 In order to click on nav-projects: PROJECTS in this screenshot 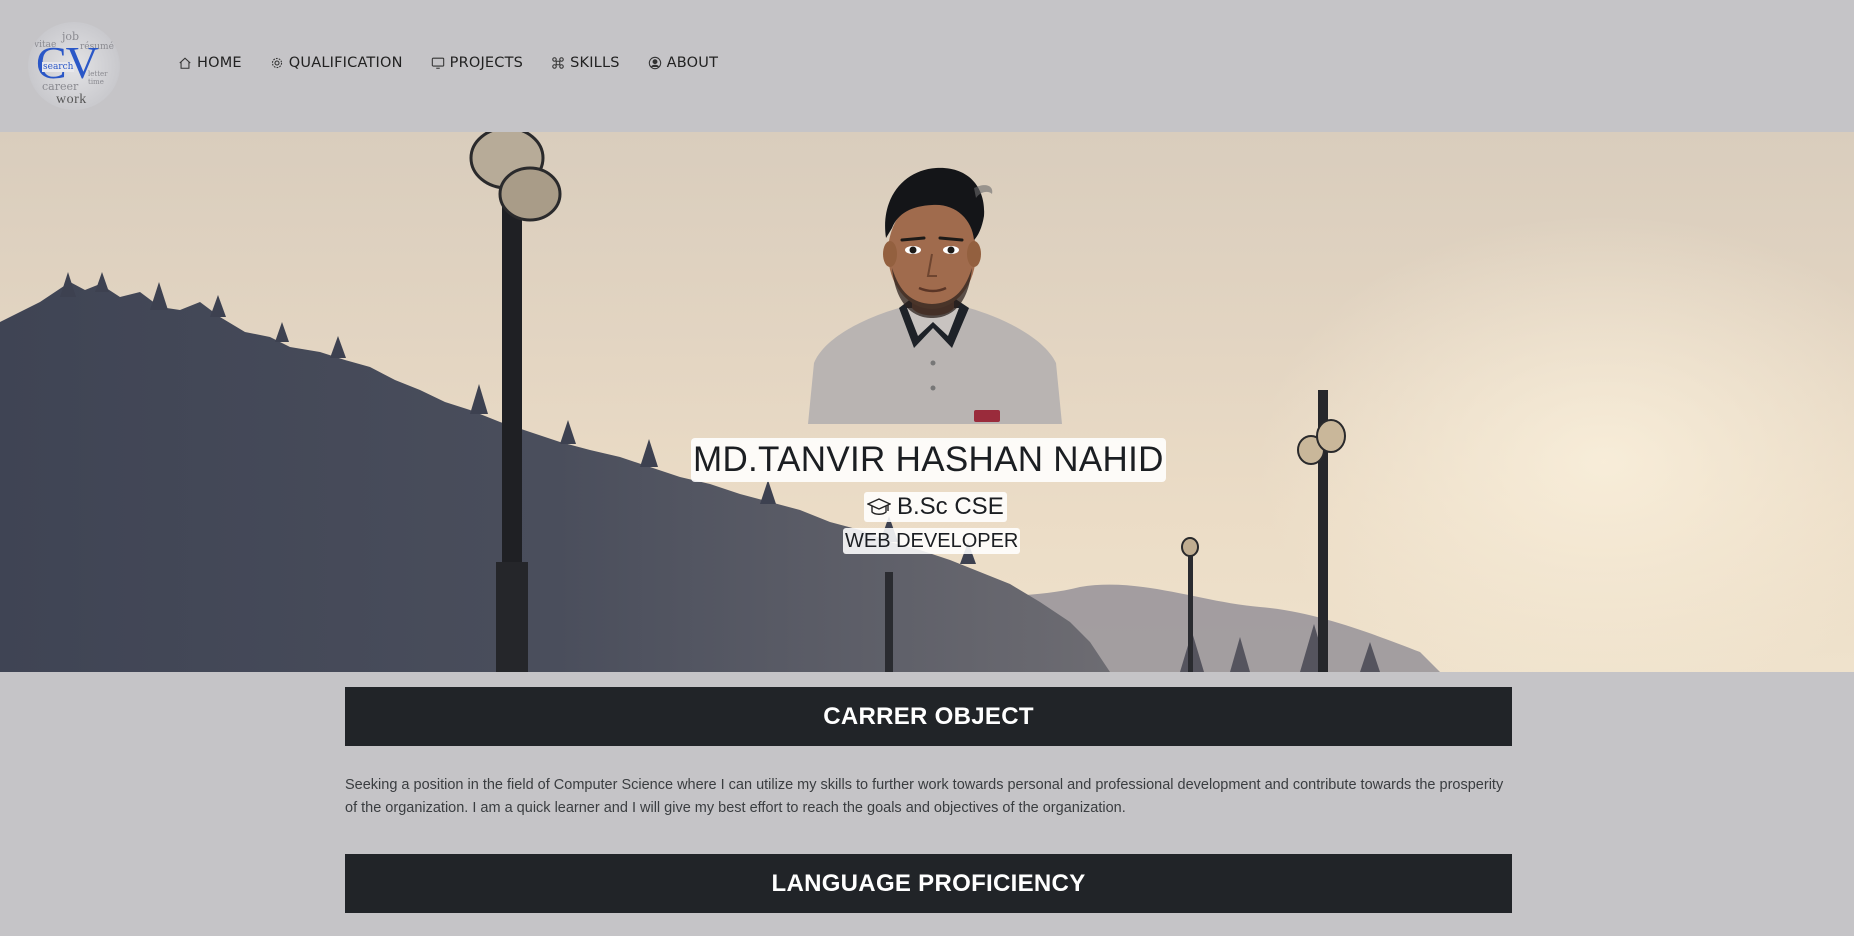, I will do `click(477, 63)`.